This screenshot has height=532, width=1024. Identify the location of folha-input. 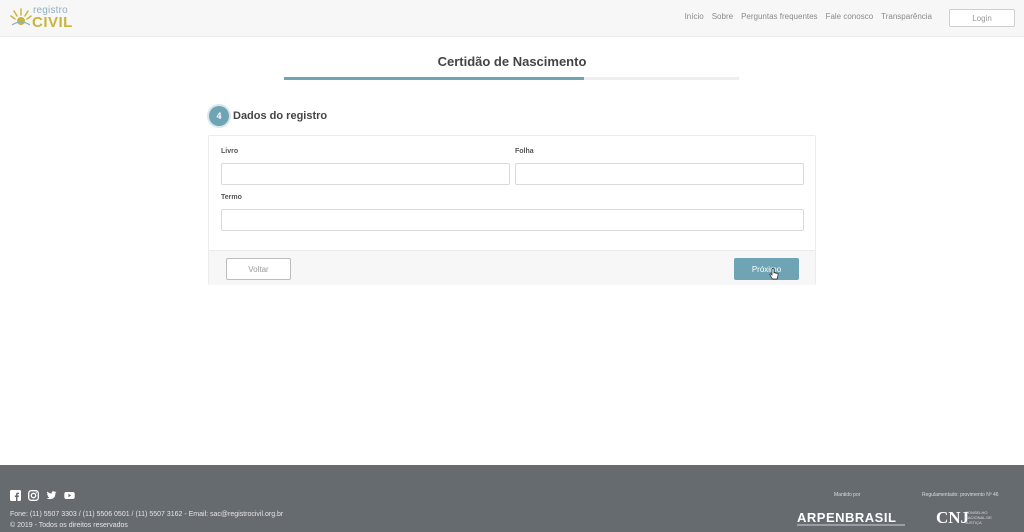
(659, 174).